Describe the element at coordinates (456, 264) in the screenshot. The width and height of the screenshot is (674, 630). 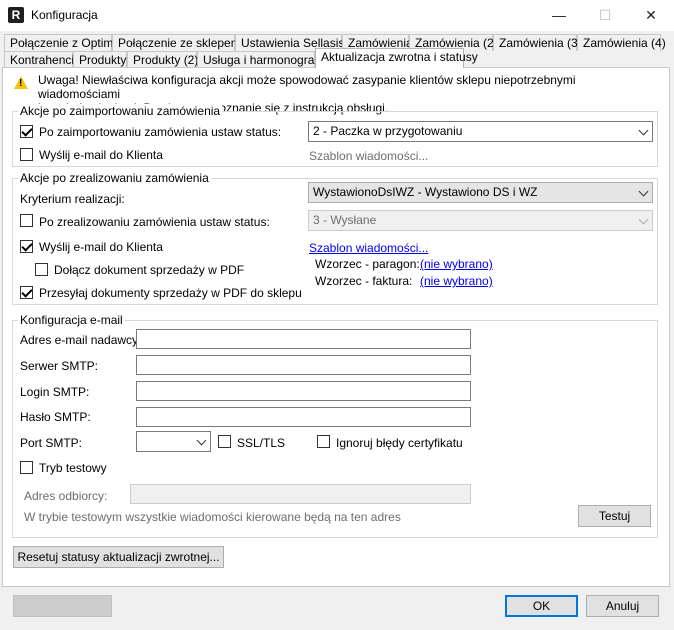
I see `pattern-receipt-link: (nie wybrano)` at that location.